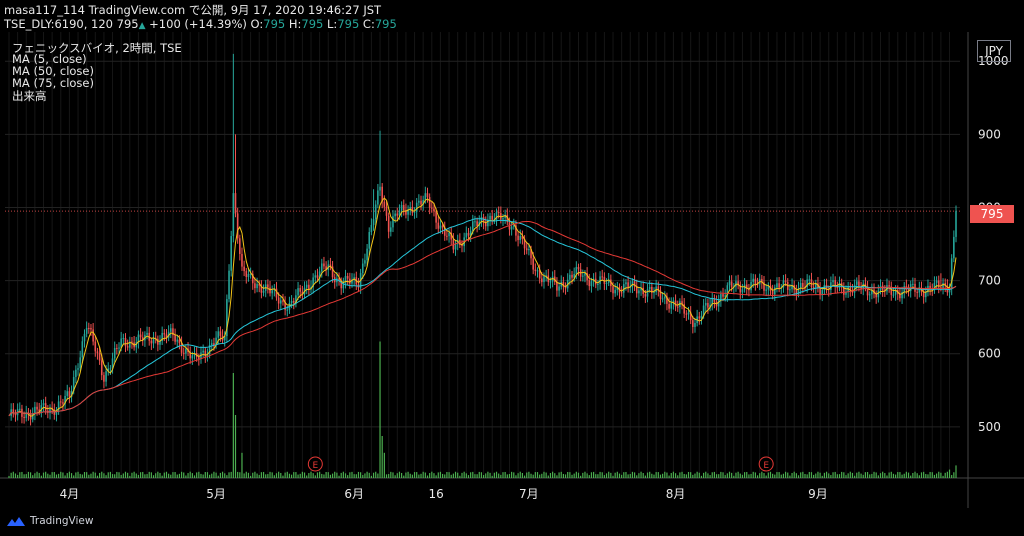 This screenshot has height=536, width=1024. I want to click on tradingview-brand: TradingView, so click(49, 521).